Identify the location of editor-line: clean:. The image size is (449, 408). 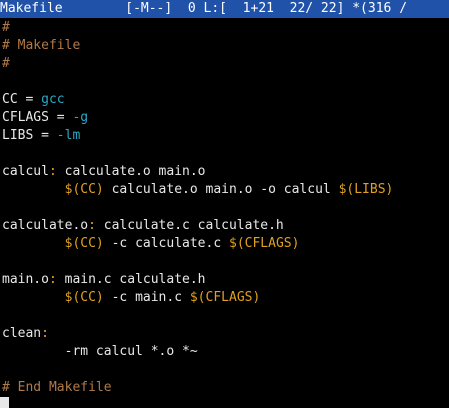
(225, 334).